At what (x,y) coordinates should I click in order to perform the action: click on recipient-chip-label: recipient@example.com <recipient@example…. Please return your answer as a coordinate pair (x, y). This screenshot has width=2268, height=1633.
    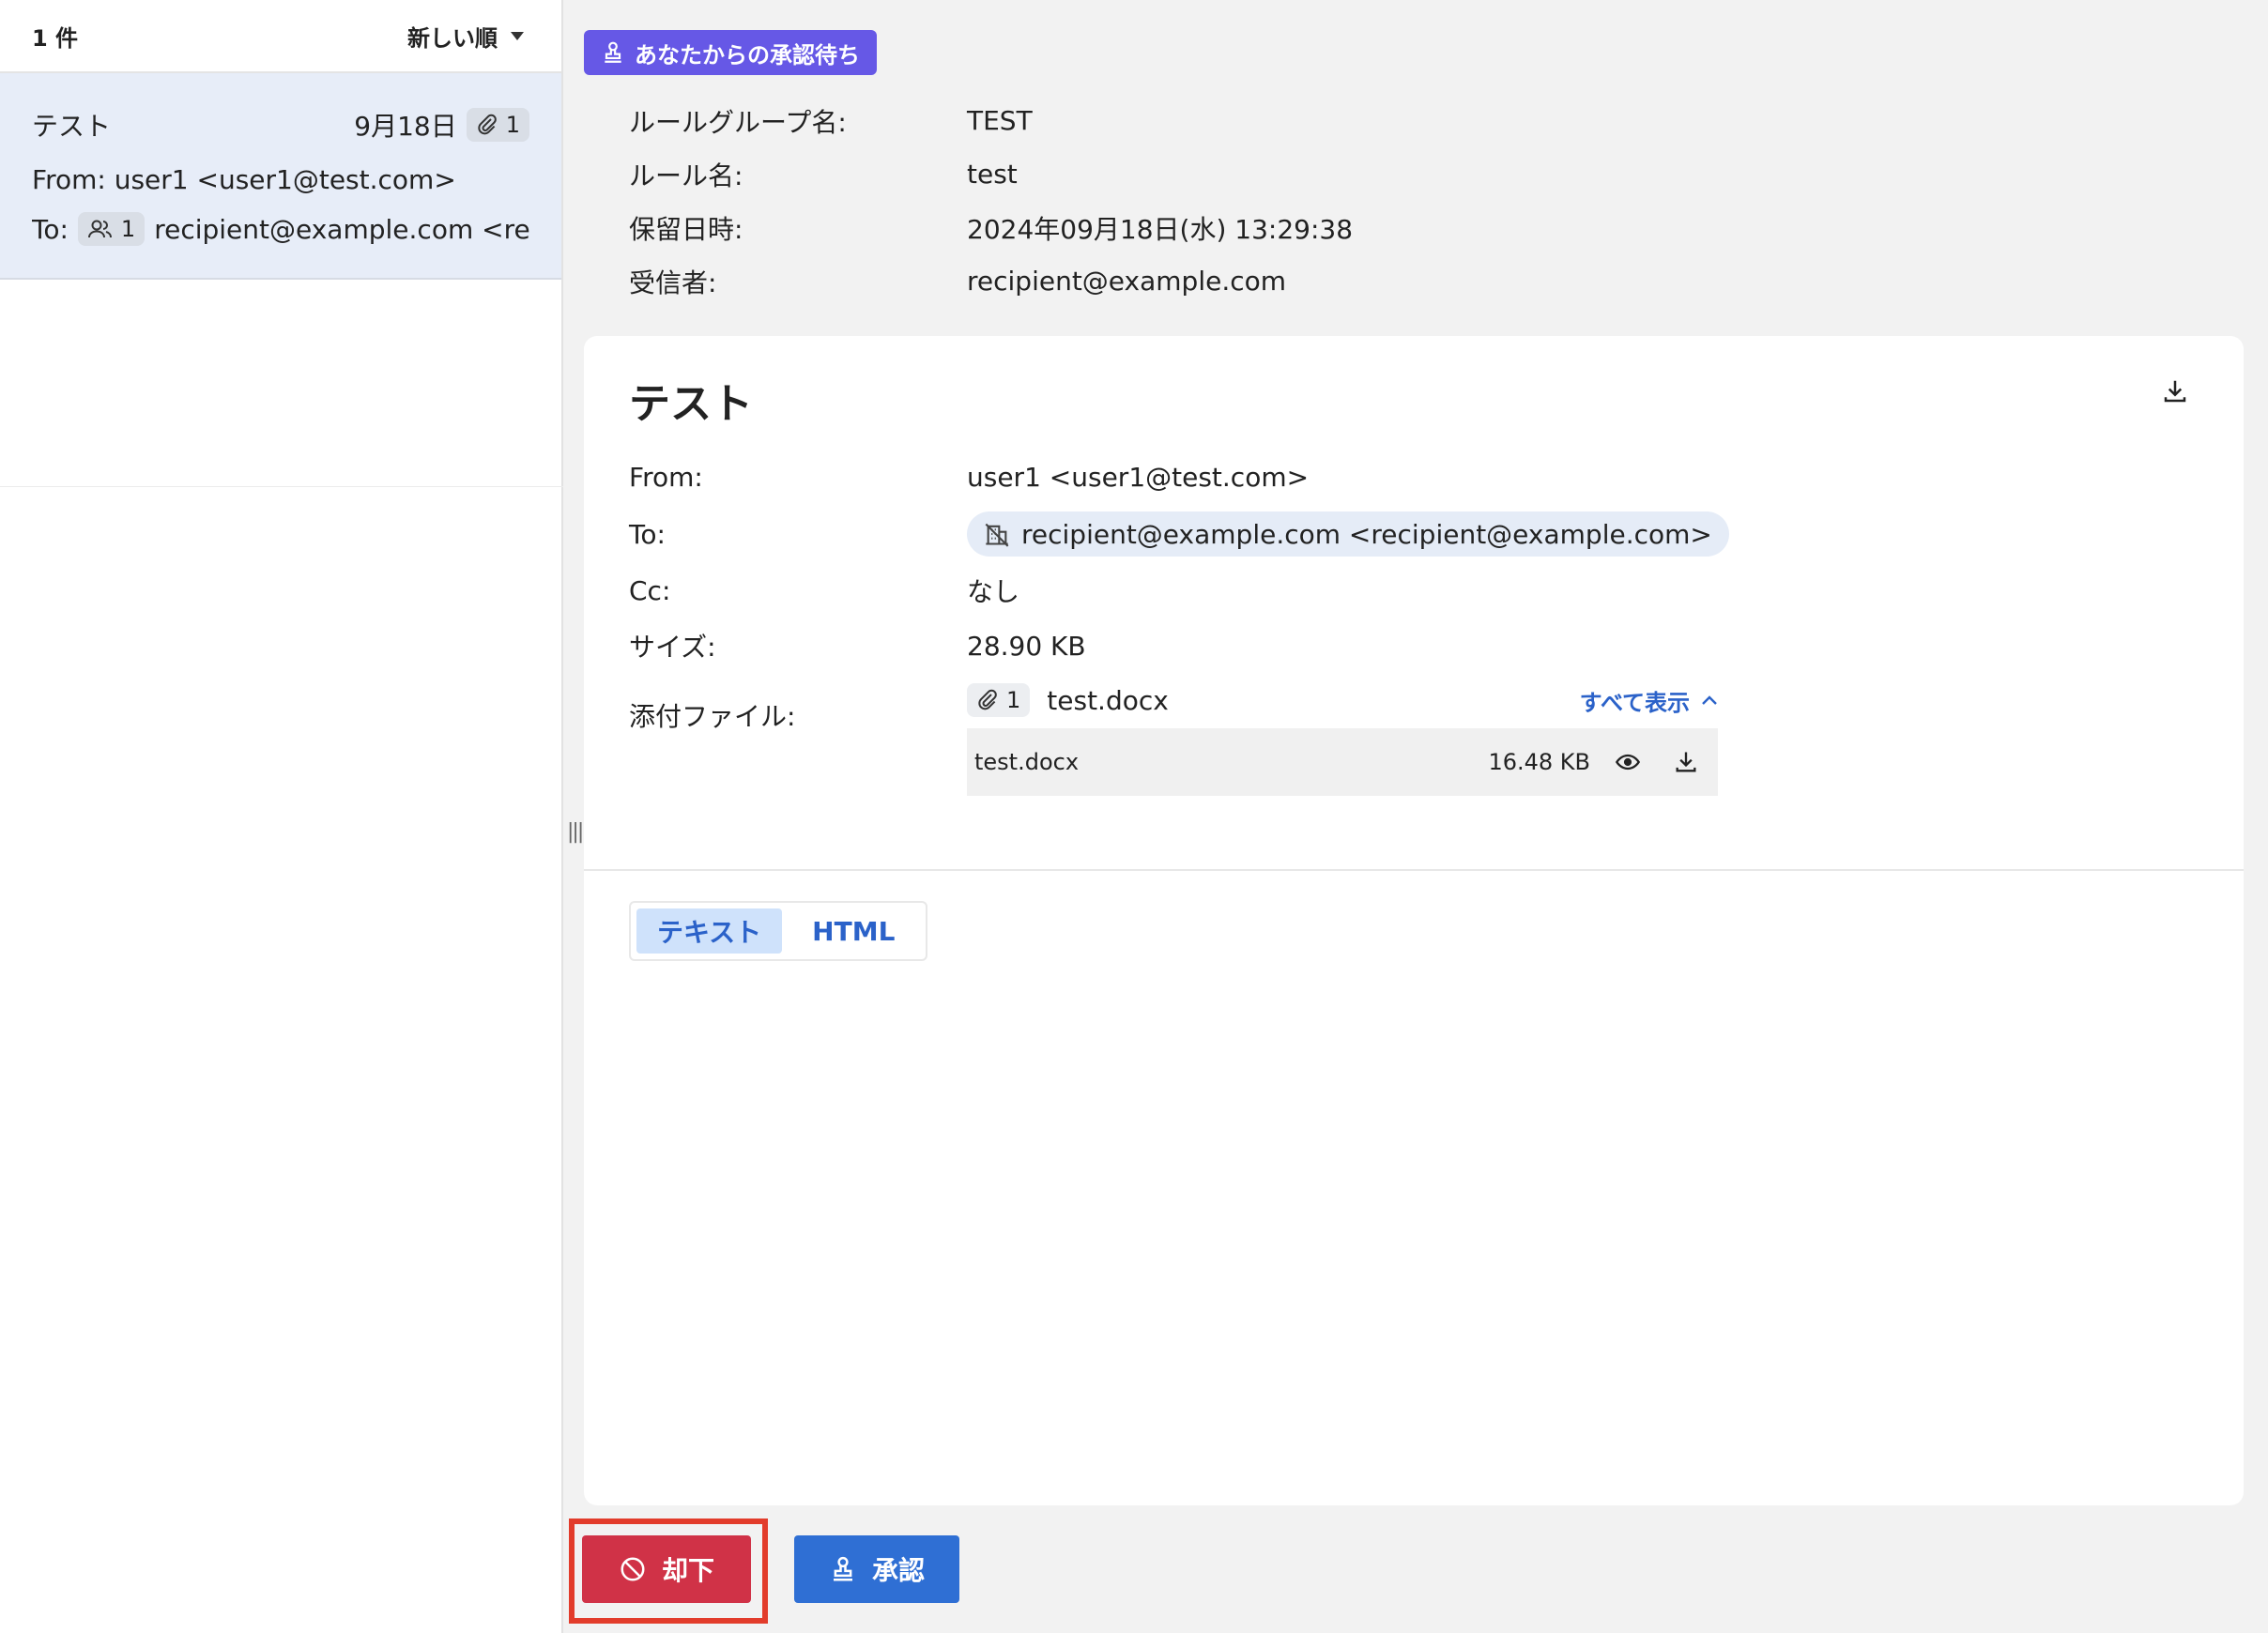
    Looking at the image, I should click on (1366, 534).